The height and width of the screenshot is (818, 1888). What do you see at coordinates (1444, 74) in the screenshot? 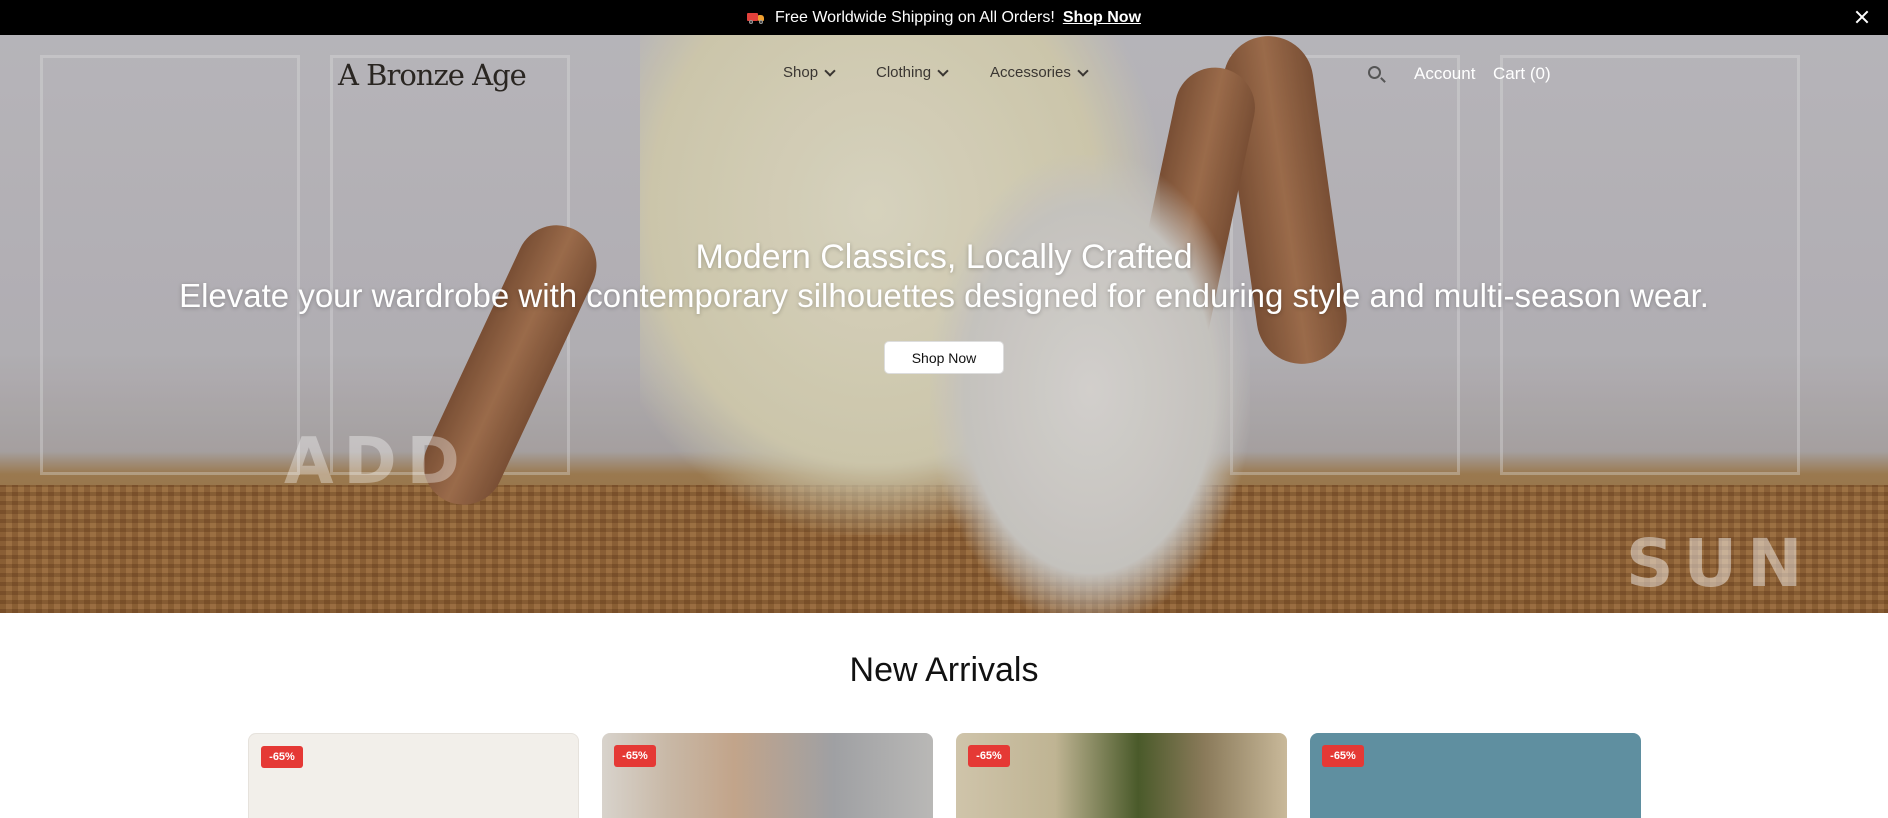
I see `account-link: Account` at bounding box center [1444, 74].